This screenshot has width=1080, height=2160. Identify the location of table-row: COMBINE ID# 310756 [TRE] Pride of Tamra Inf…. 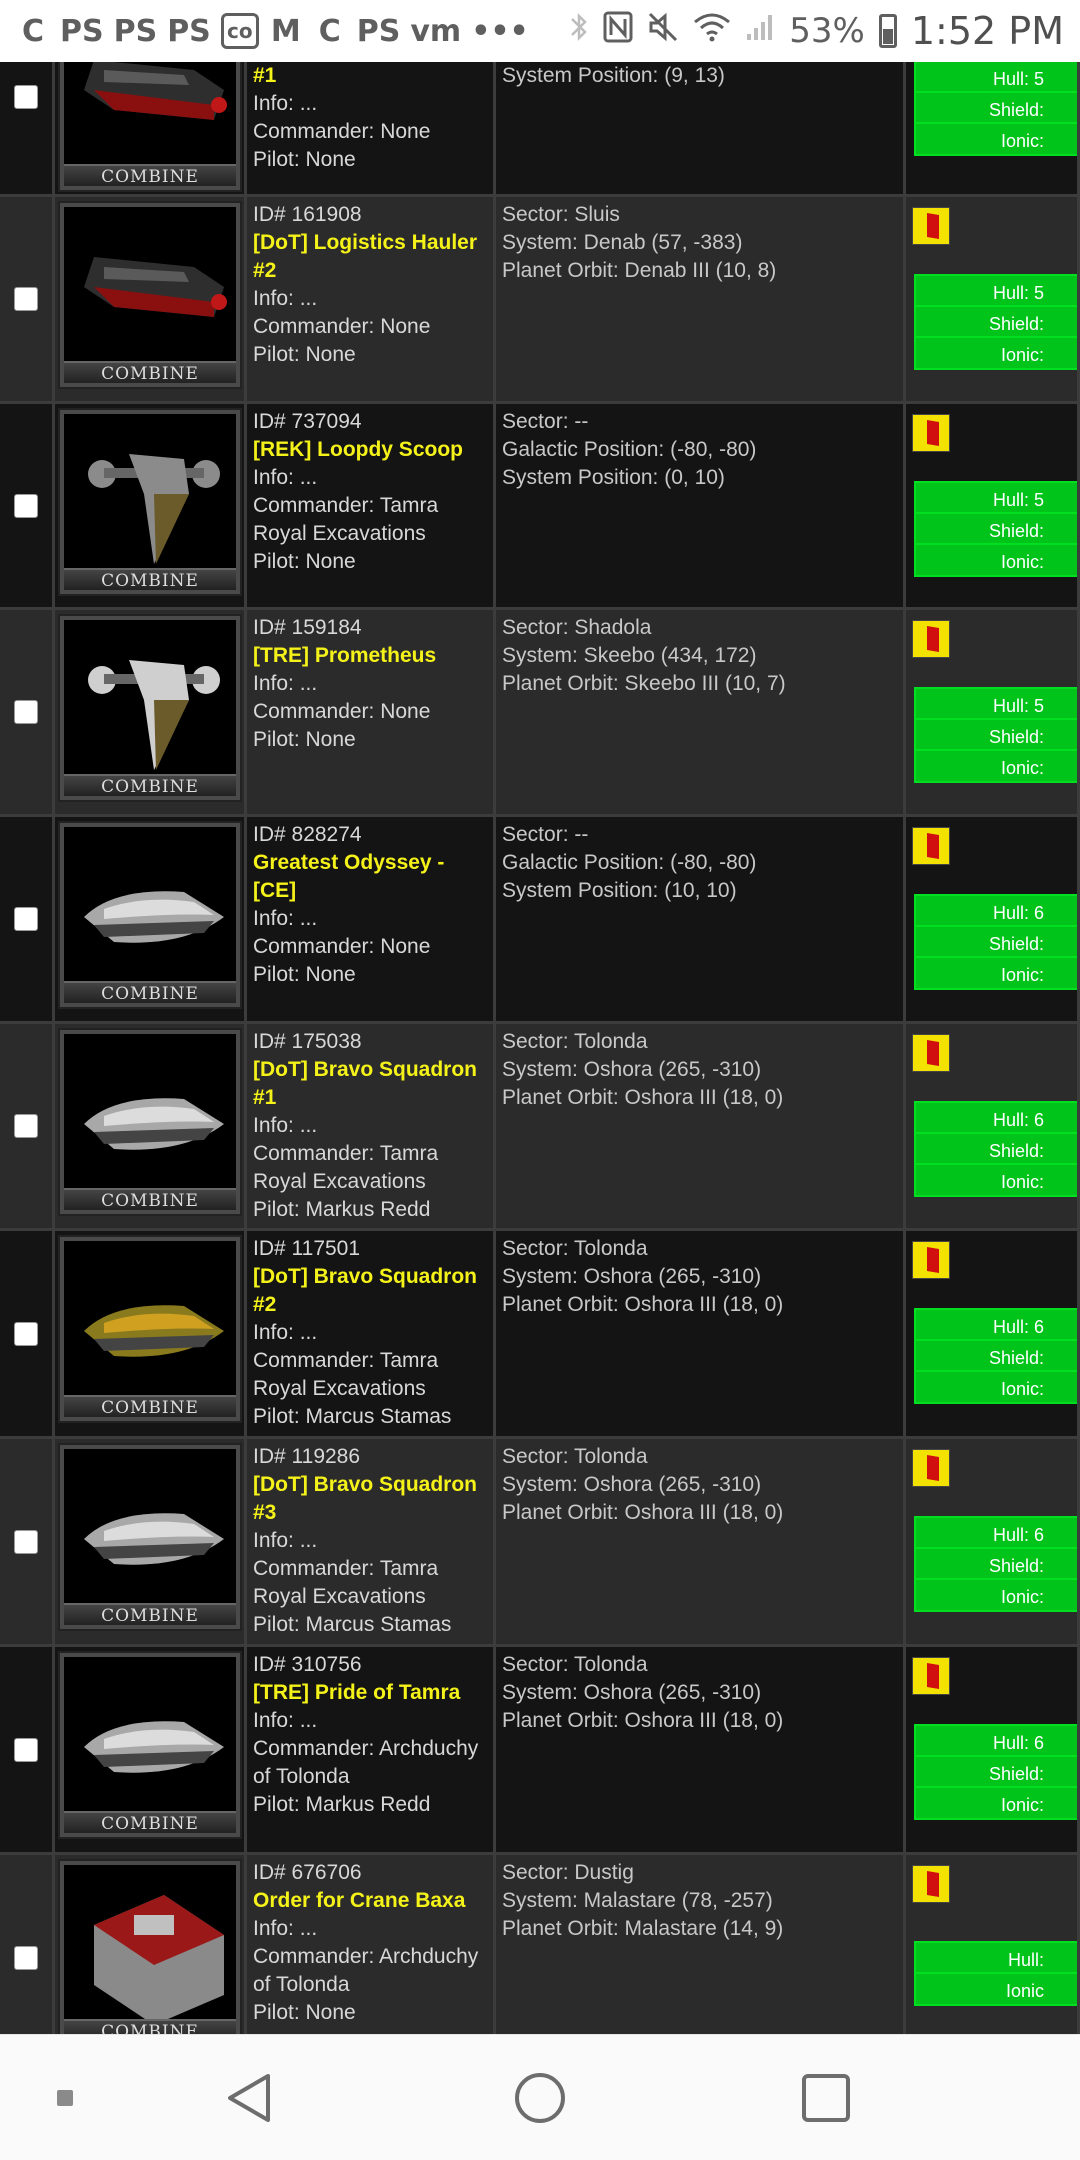
(540, 1751).